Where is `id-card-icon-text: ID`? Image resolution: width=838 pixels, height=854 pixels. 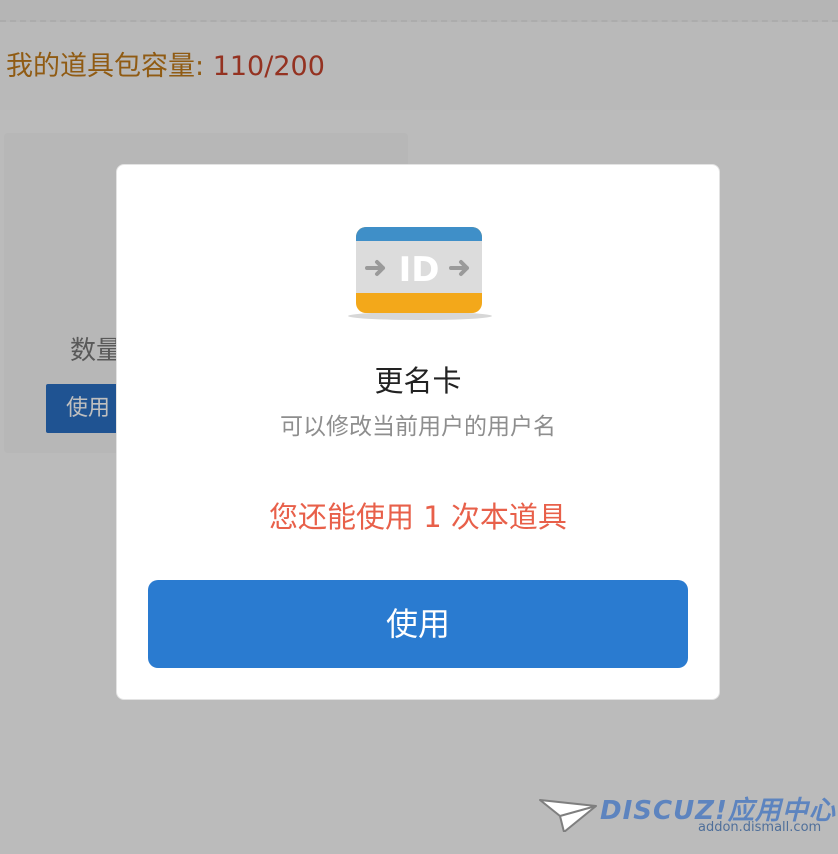
id-card-icon-text: ID is located at coordinates (419, 270).